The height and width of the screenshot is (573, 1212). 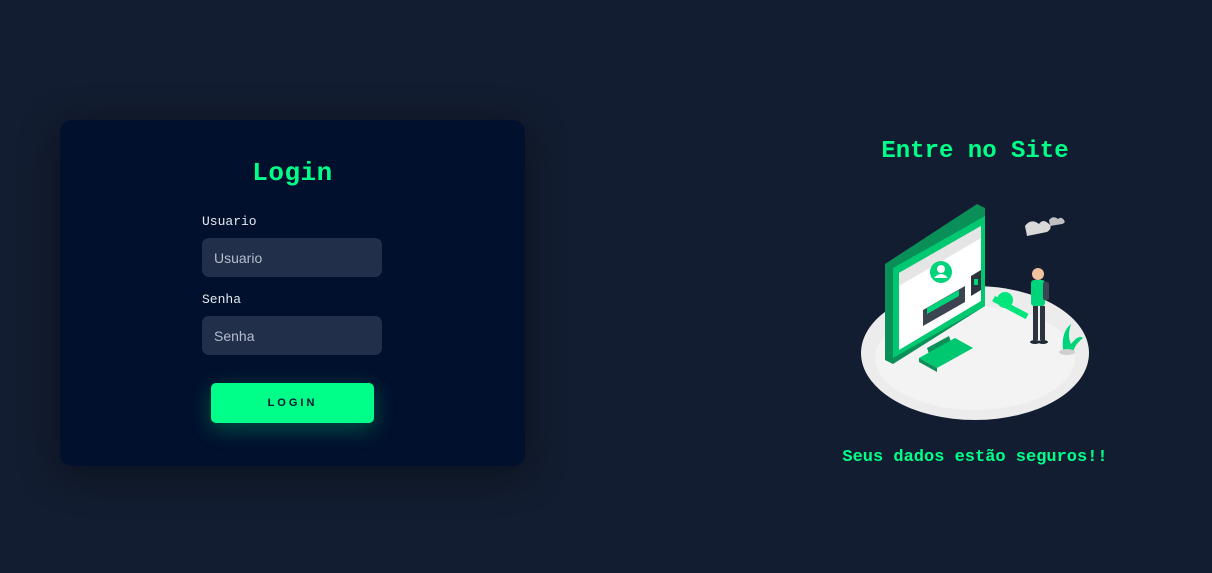 What do you see at coordinates (975, 151) in the screenshot?
I see `promo-title: Entre no Site` at bounding box center [975, 151].